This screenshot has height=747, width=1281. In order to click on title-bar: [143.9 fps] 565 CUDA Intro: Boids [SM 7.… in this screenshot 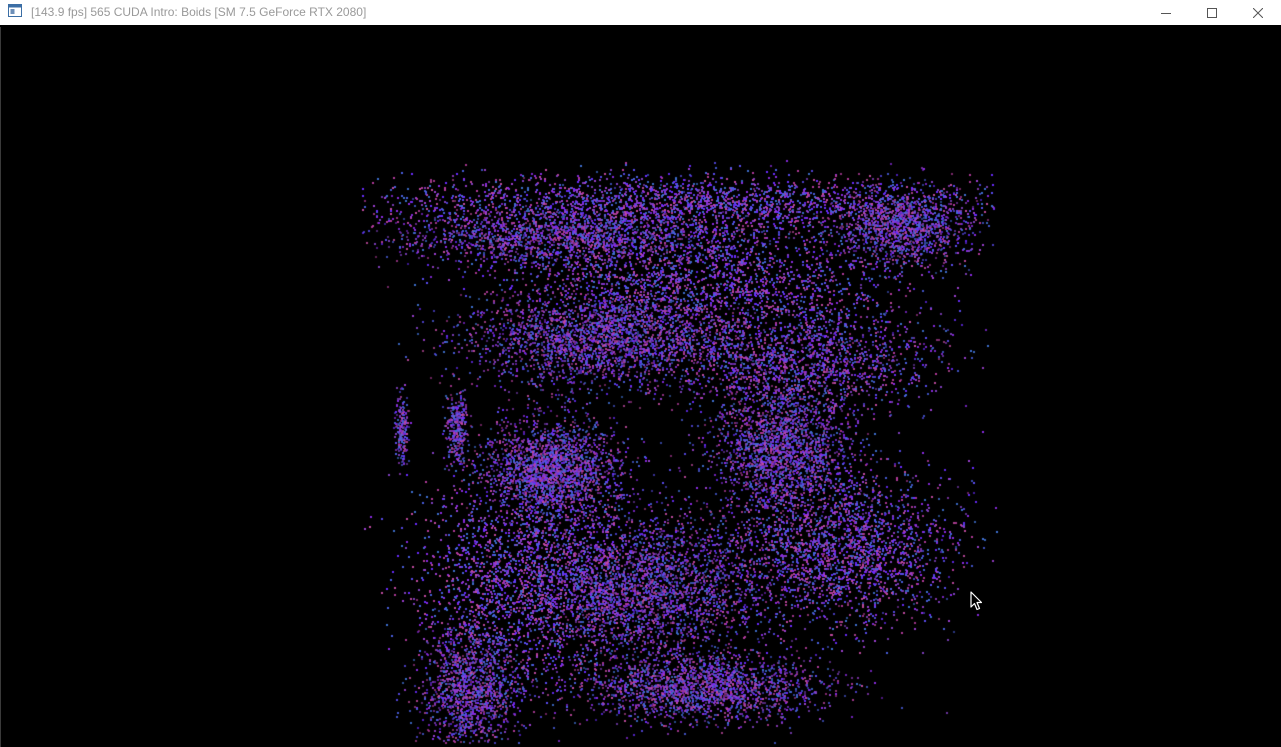, I will do `click(640, 12)`.